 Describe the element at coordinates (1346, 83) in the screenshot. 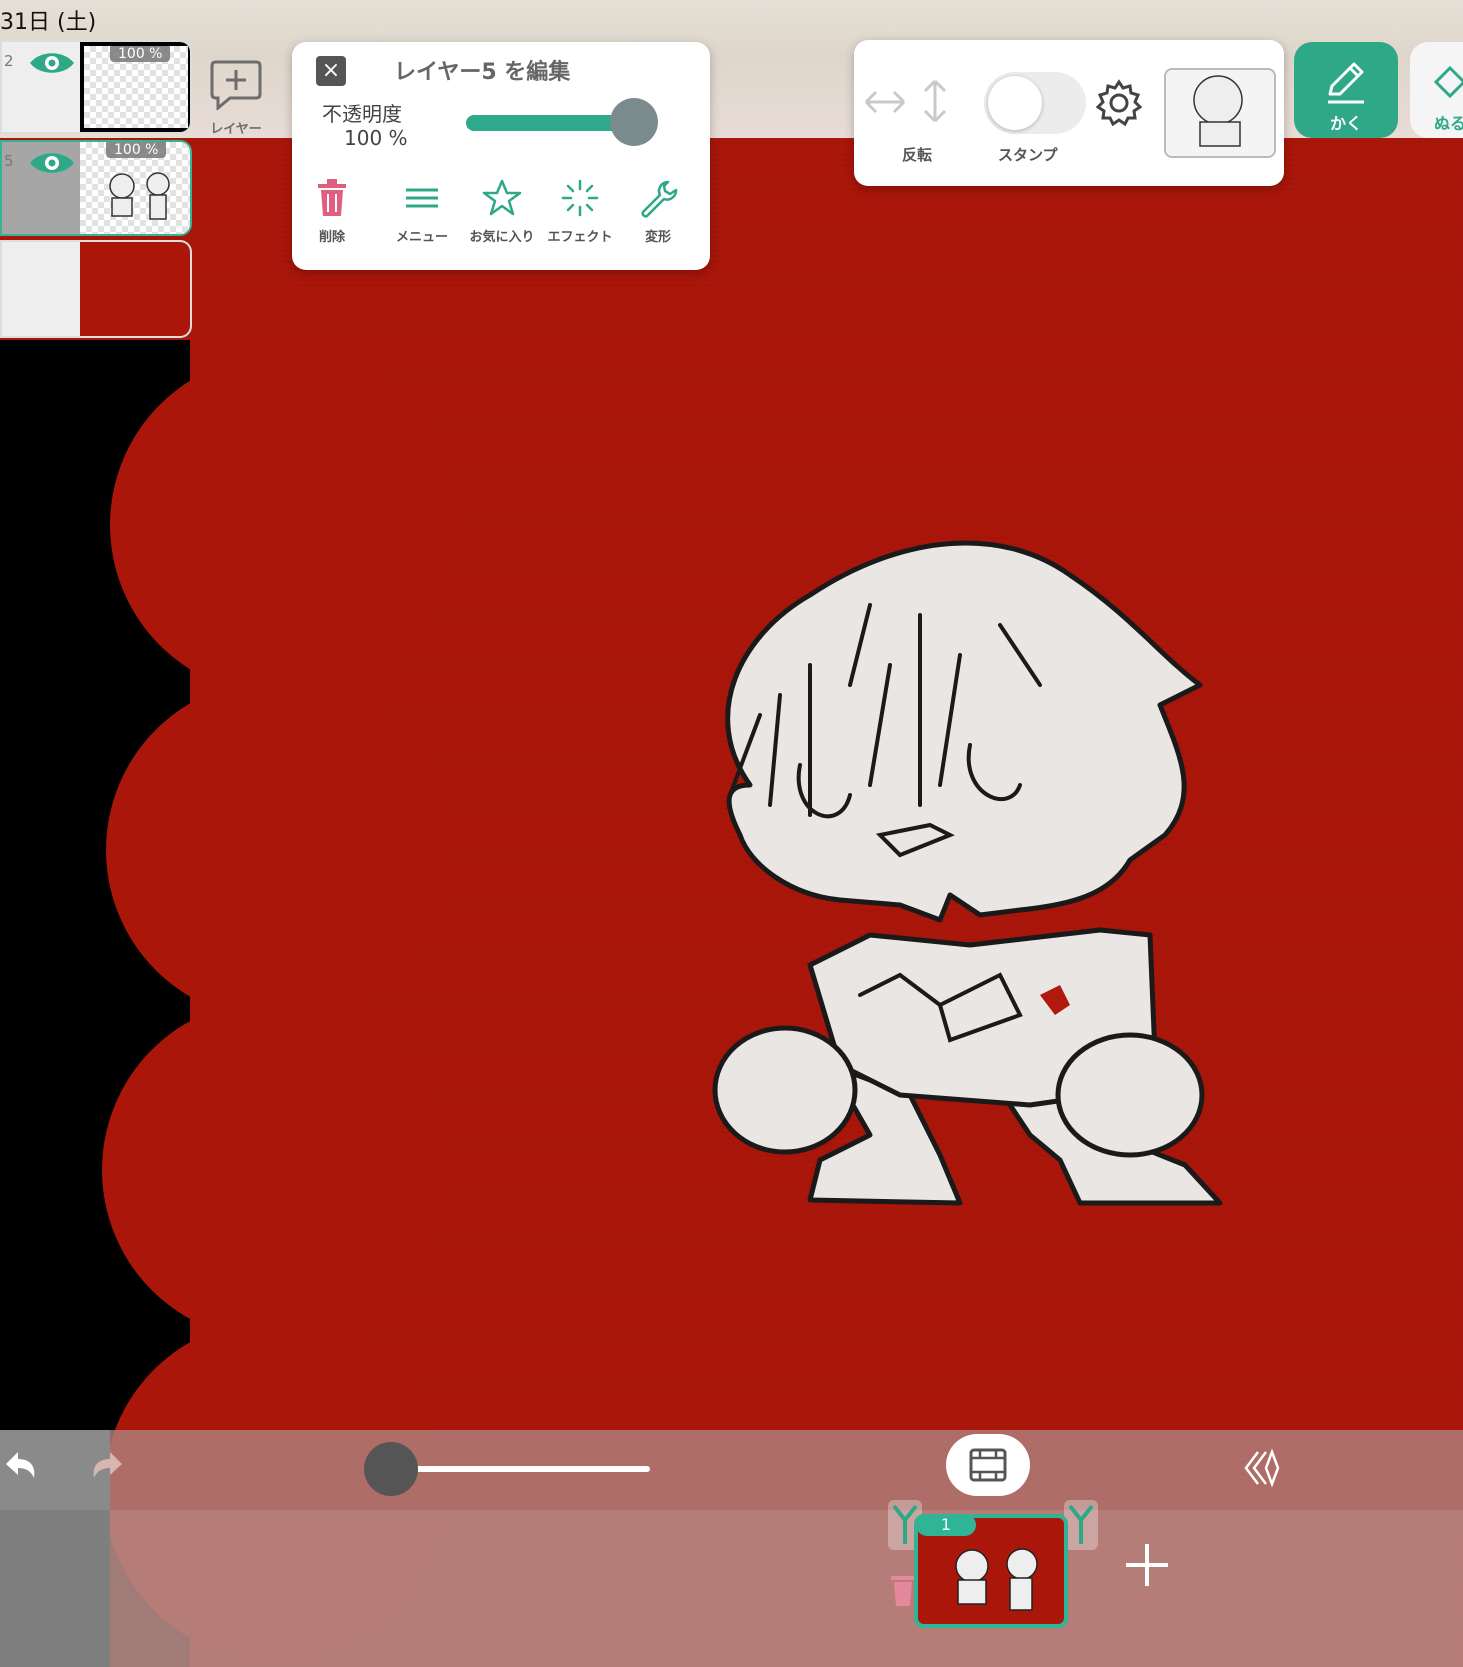

I see `pencil-icon` at that location.